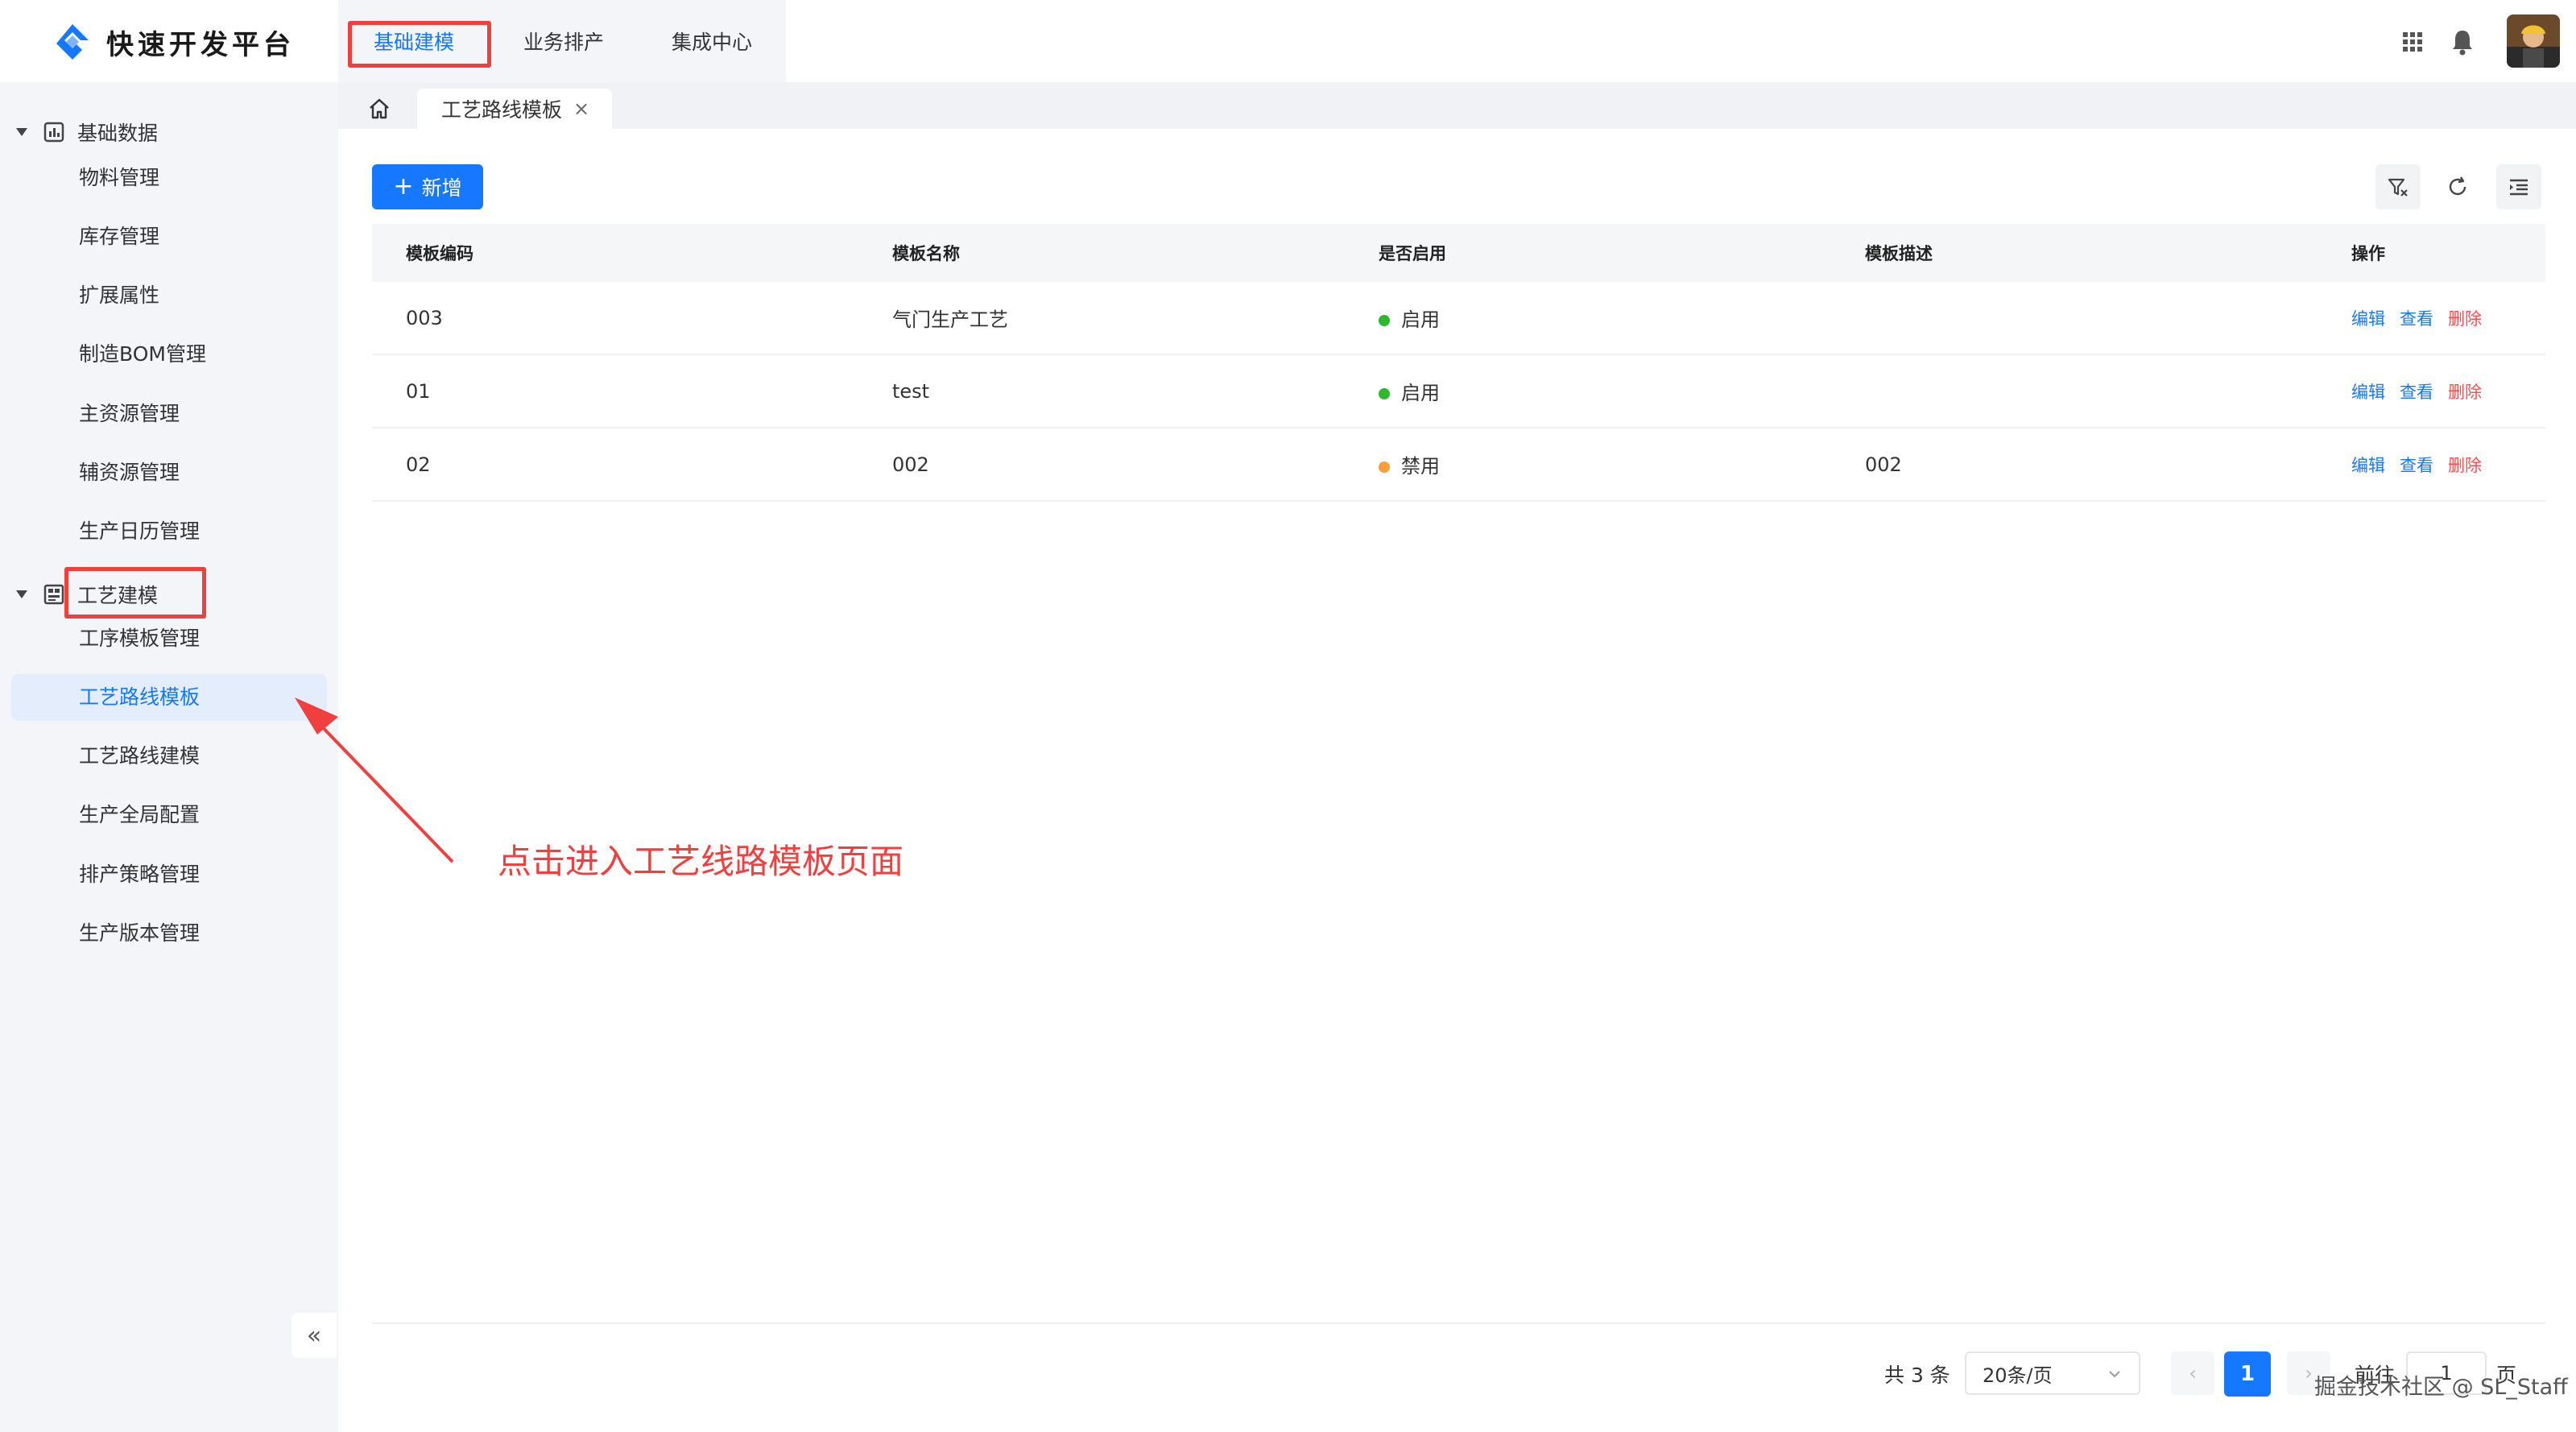 This screenshot has height=1432, width=2576. Describe the element at coordinates (53, 594) in the screenshot. I see `process-icon` at that location.